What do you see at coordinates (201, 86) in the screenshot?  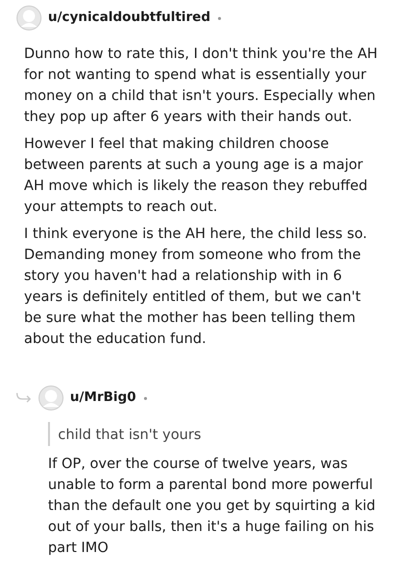 I see `comment-paragraph: Dunno how to rate this, I don't think you're the AH for not wanting to spend what is essentially your money on a child that isn't yours. Especially when they pop up after 6 years with their hands out.` at bounding box center [201, 86].